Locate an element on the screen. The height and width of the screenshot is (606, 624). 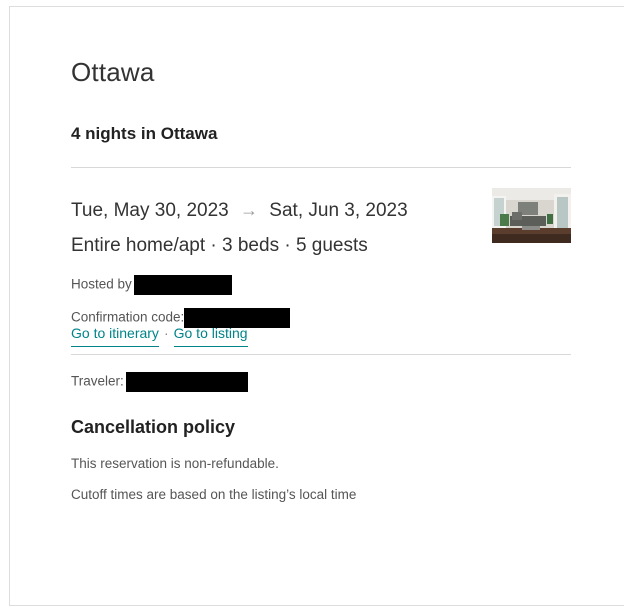
divider-middle is located at coordinates (321, 354).